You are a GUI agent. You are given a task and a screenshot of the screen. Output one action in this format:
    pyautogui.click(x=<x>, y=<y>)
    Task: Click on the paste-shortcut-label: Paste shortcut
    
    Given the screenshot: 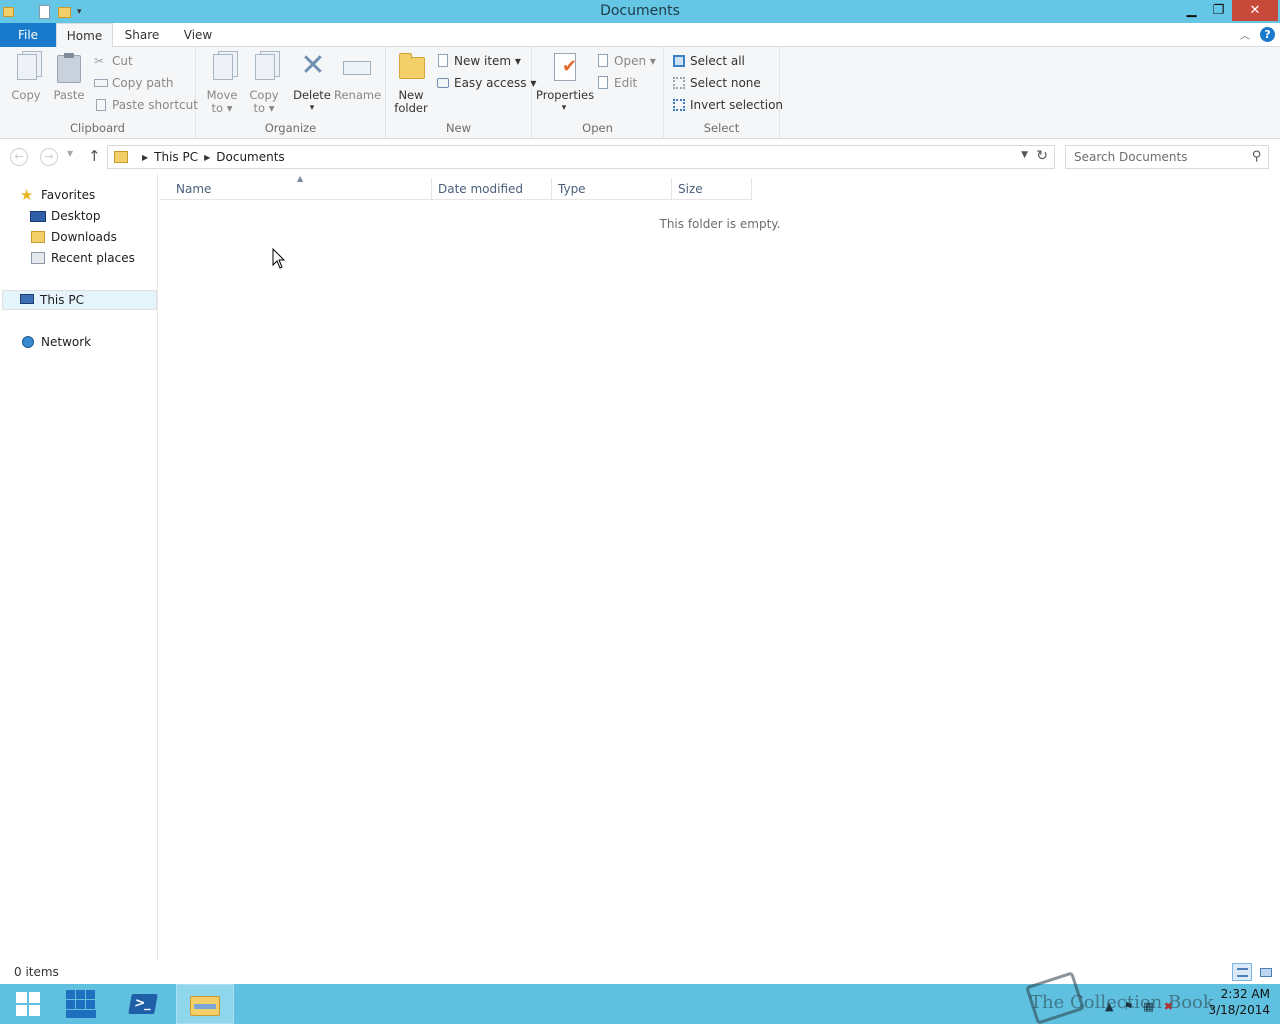 What is the action you would take?
    pyautogui.click(x=155, y=105)
    